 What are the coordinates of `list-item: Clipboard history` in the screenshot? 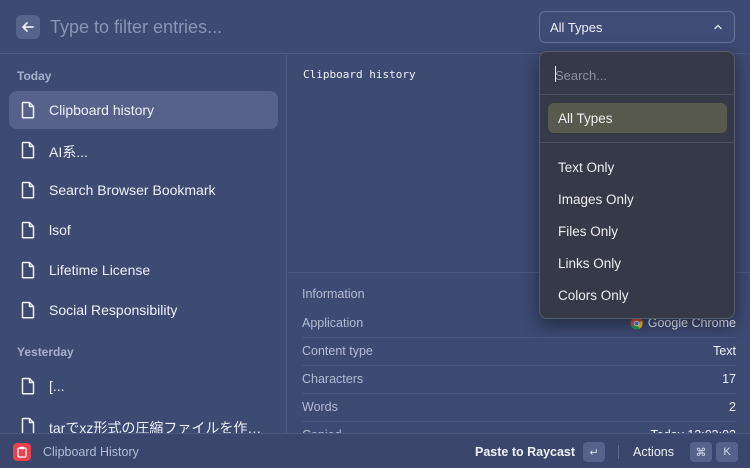 It's located at (143, 110).